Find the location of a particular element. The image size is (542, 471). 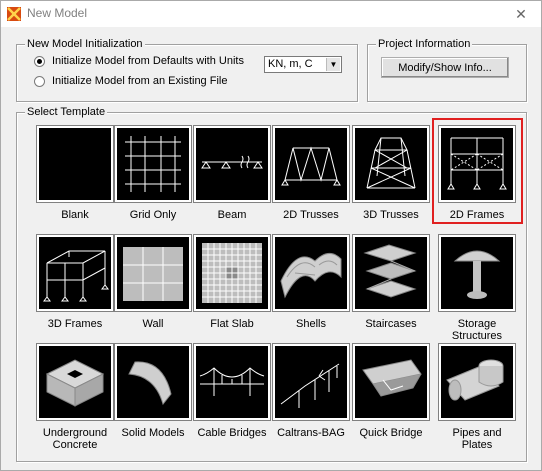

template-underground-concrete: Underground Concrete is located at coordinates (75, 397).